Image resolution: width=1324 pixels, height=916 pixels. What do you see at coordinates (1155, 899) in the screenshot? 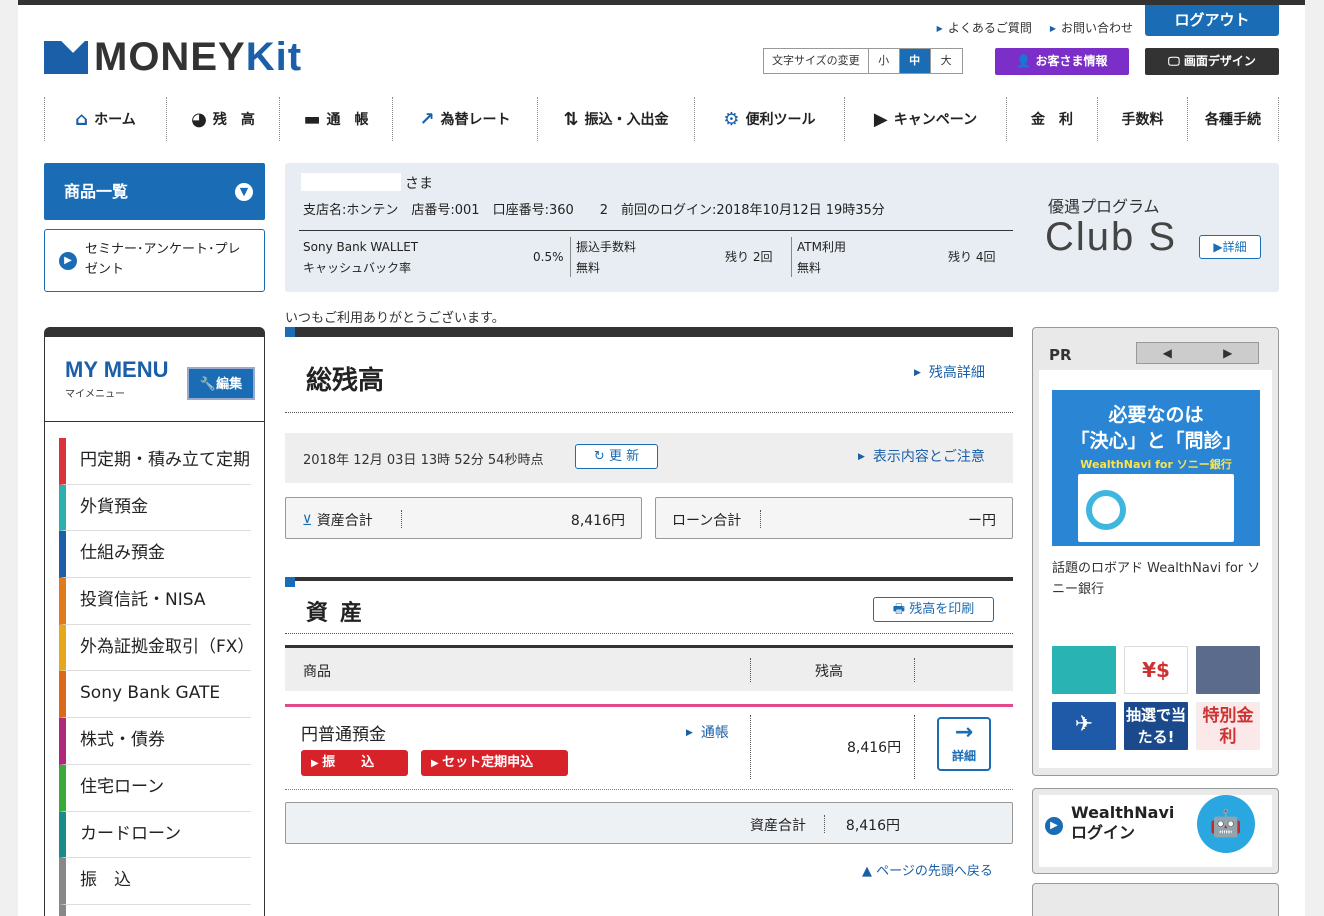
I see `next-promo-box` at bounding box center [1155, 899].